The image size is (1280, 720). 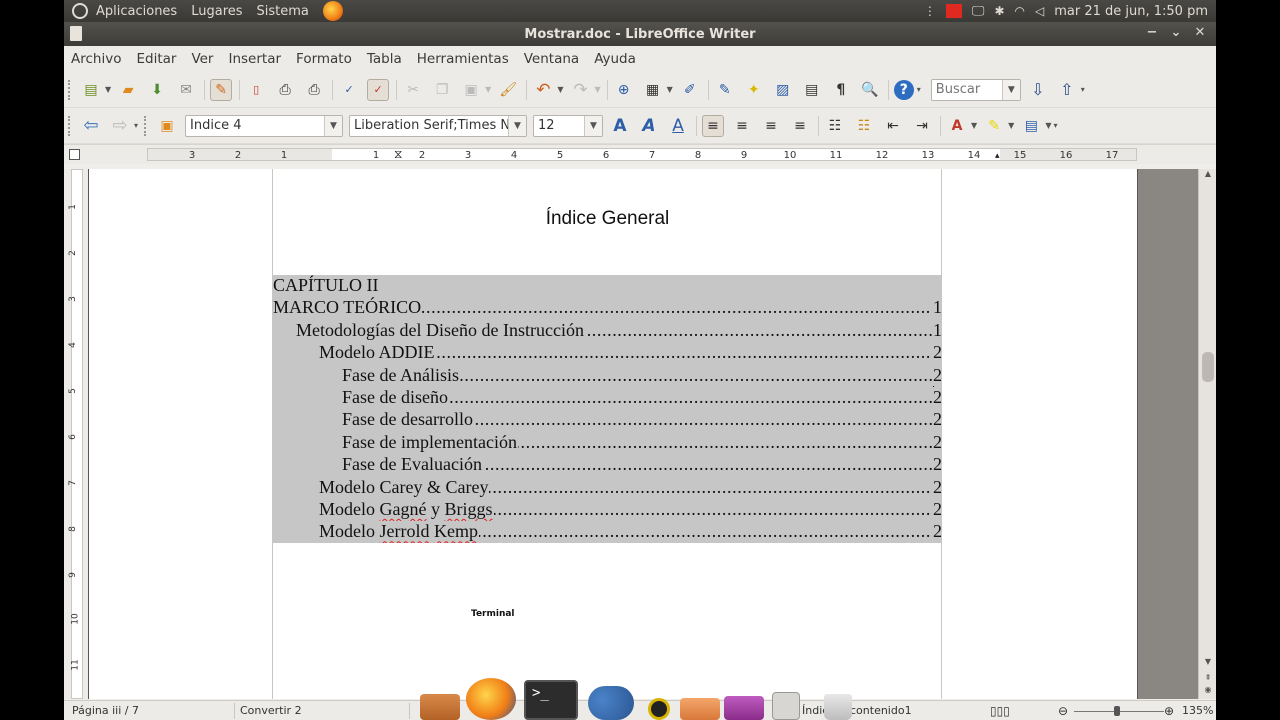 What do you see at coordinates (167, 126) in the screenshot?
I see `styles-formatting-icon: ▣` at bounding box center [167, 126].